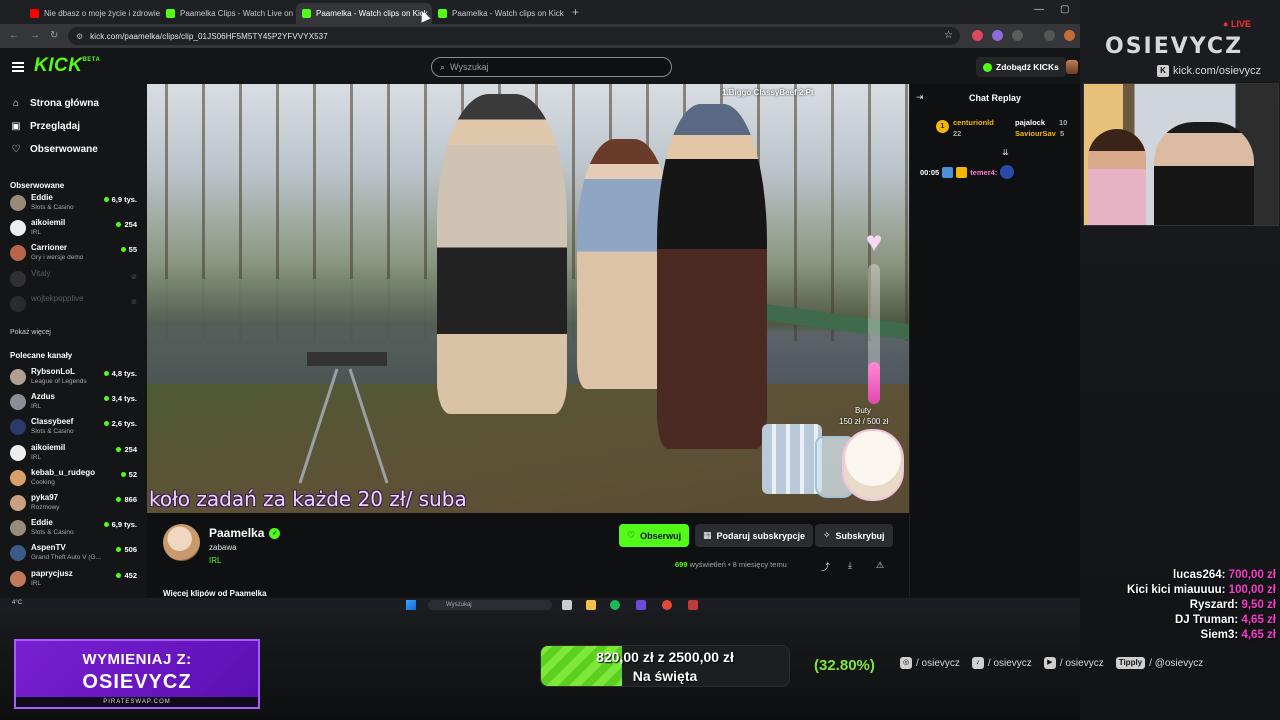 The height and width of the screenshot is (720, 1280). Describe the element at coordinates (1258, 605) in the screenshot. I see `donation-amount: 9,50 zł` at that location.